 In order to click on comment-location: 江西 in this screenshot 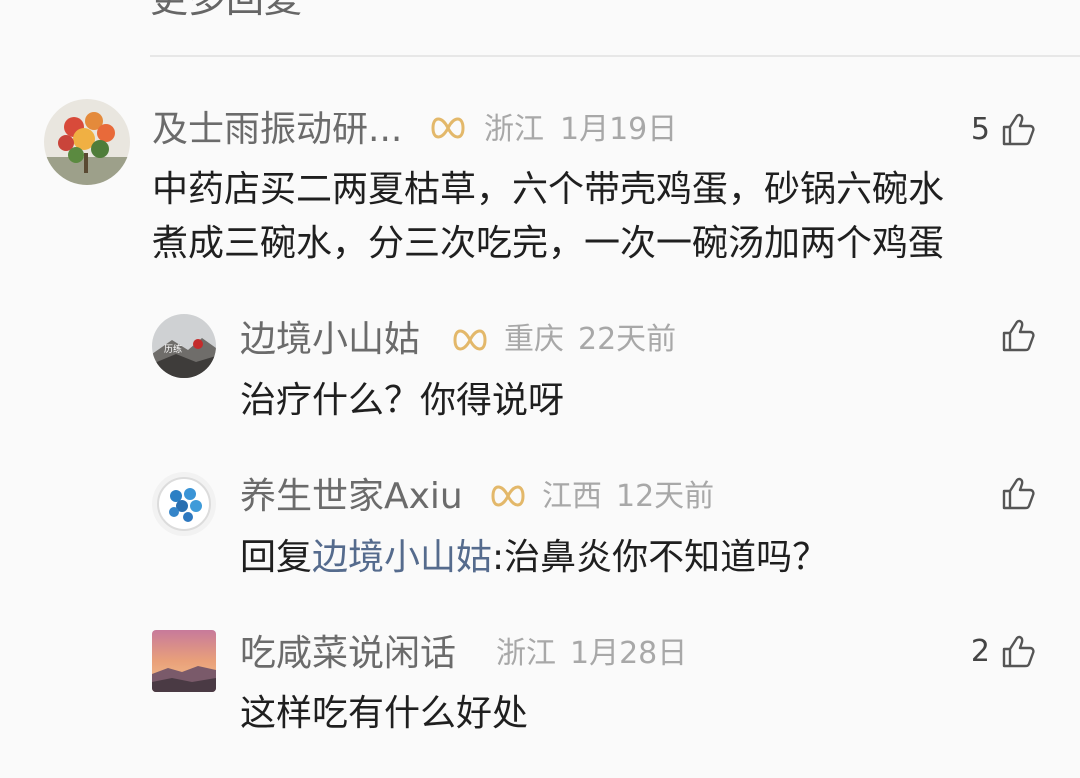, I will do `click(572, 496)`.